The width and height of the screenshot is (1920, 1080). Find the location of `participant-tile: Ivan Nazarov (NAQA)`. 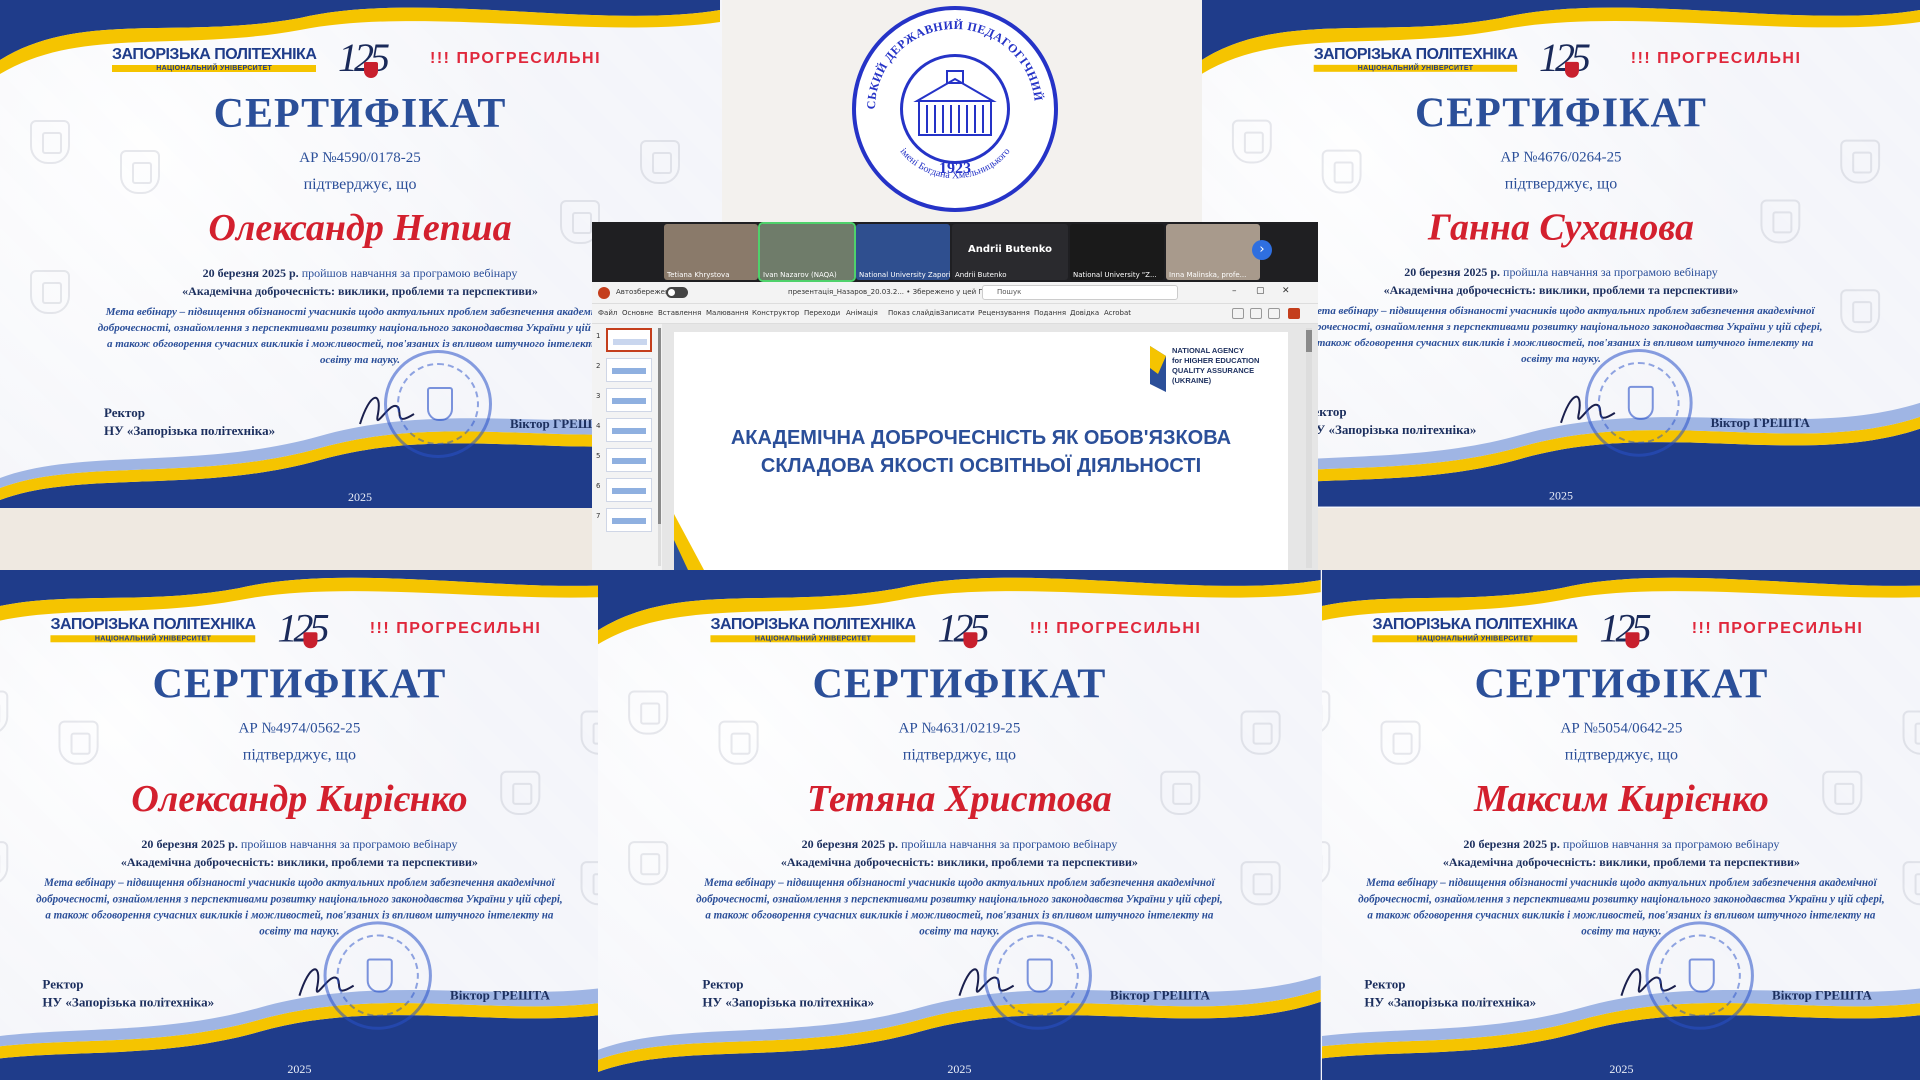

participant-tile: Ivan Nazarov (NAQA) is located at coordinates (807, 252).